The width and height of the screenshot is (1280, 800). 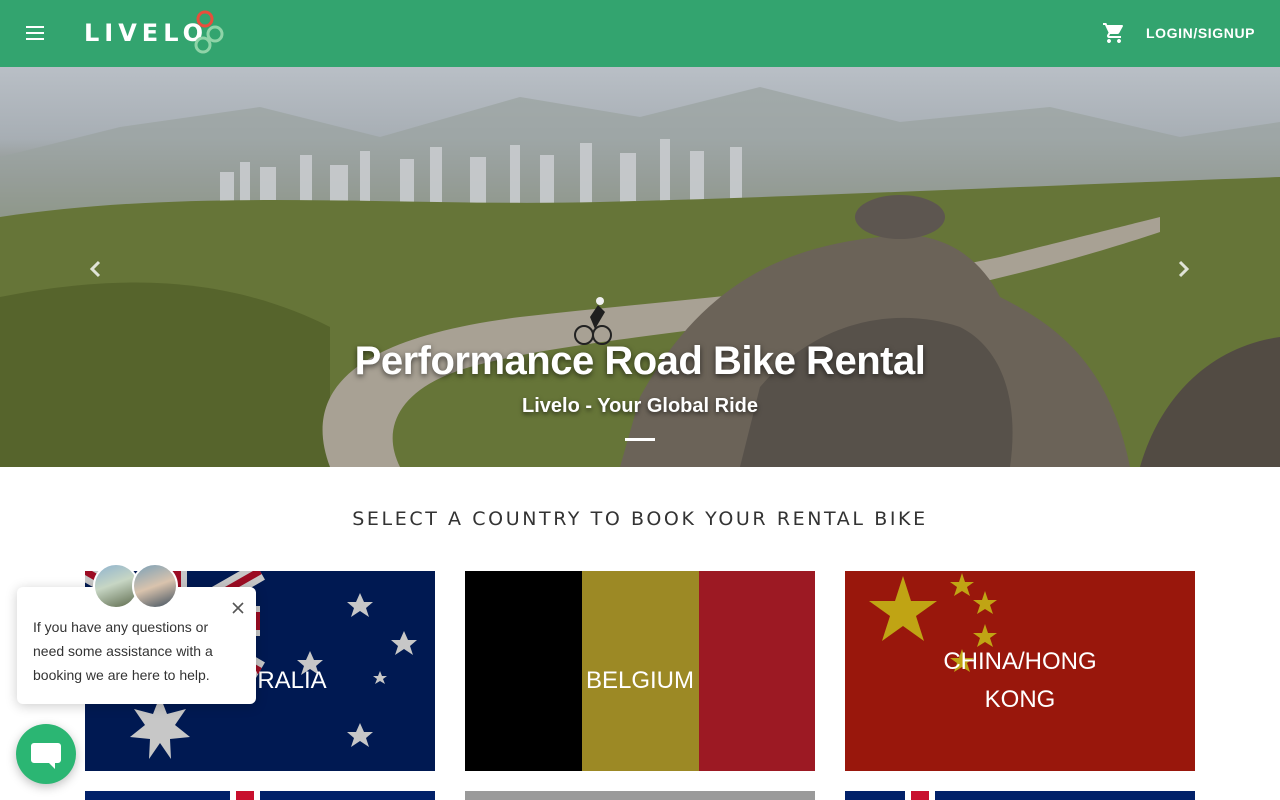 I want to click on chevron-right-icon, so click(x=1183, y=269).